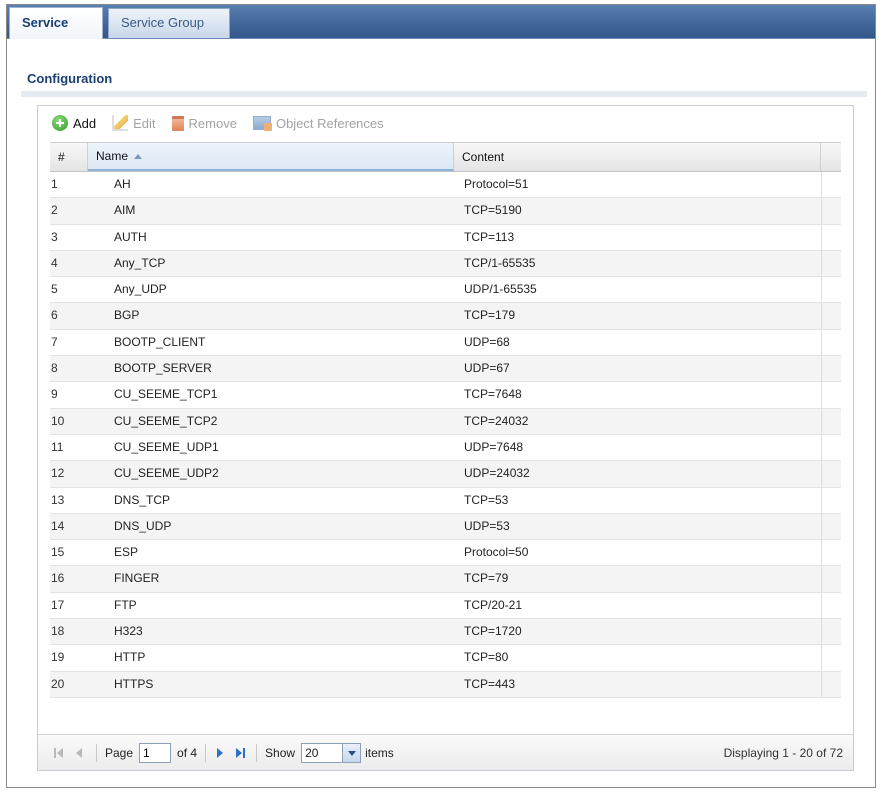 This screenshot has height=793, width=881. What do you see at coordinates (166, 420) in the screenshot?
I see `service-name: CU_SEEME_TCP2` at bounding box center [166, 420].